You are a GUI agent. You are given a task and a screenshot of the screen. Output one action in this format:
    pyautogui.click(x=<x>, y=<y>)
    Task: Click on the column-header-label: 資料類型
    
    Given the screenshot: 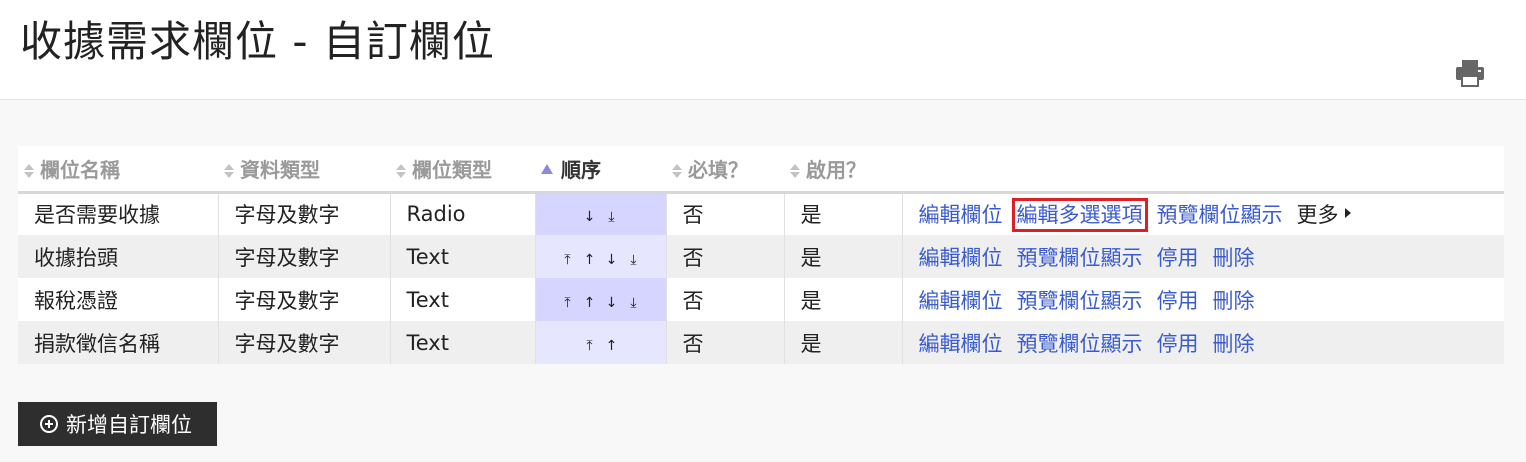 What is the action you would take?
    pyautogui.click(x=280, y=169)
    